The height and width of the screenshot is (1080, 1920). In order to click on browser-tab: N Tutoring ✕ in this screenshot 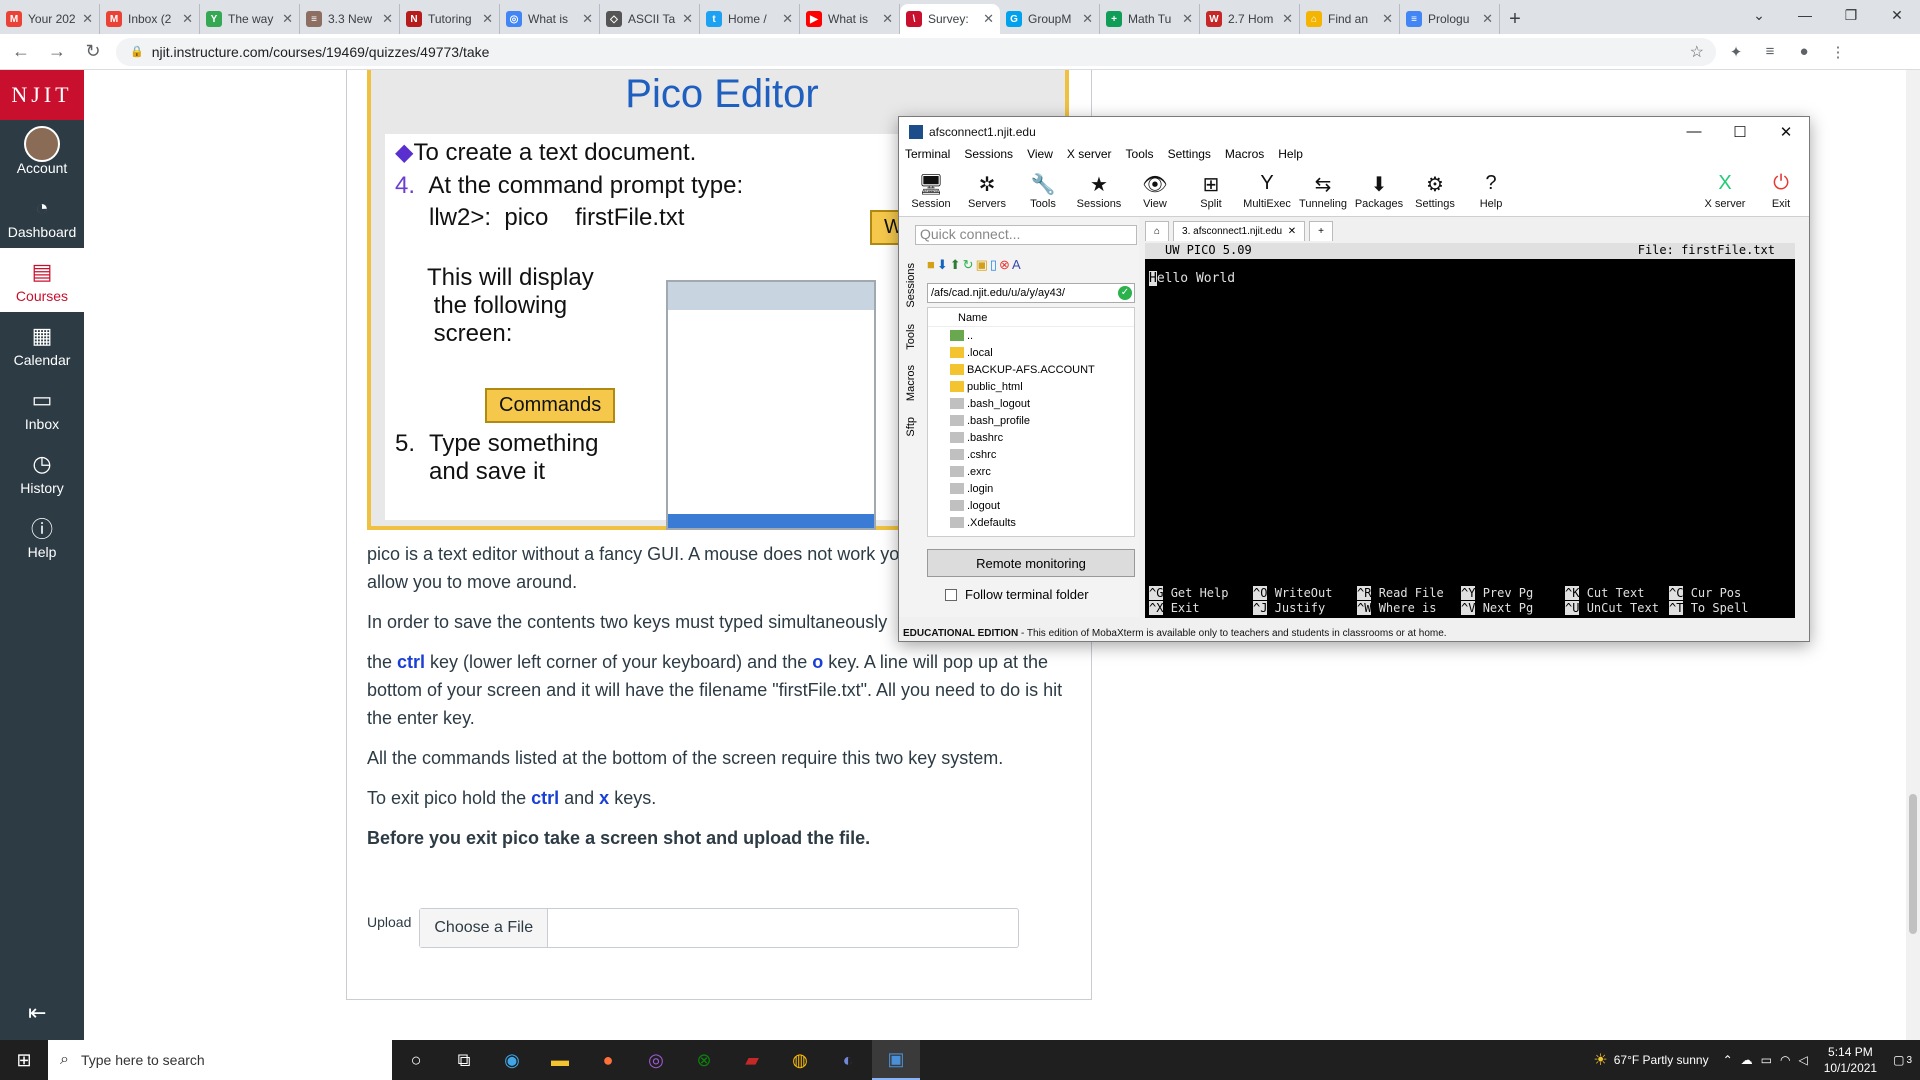, I will do `click(450, 19)`.